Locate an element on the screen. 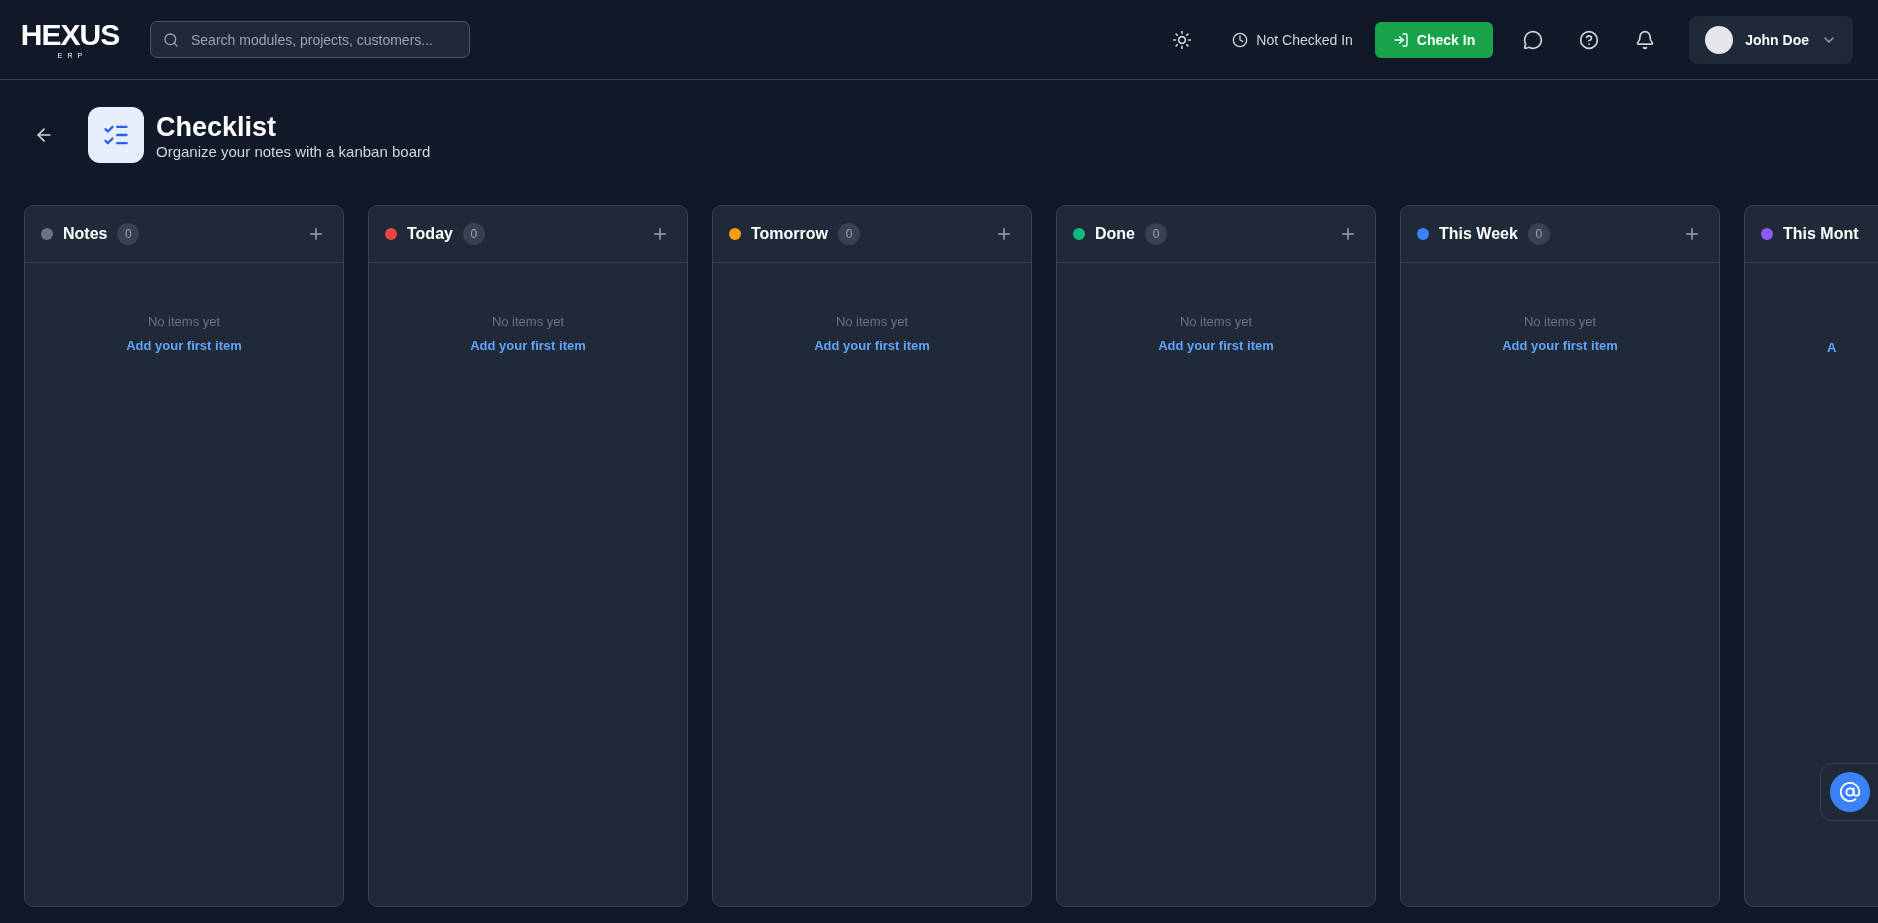 The image size is (1878, 923). avatar is located at coordinates (1719, 39).